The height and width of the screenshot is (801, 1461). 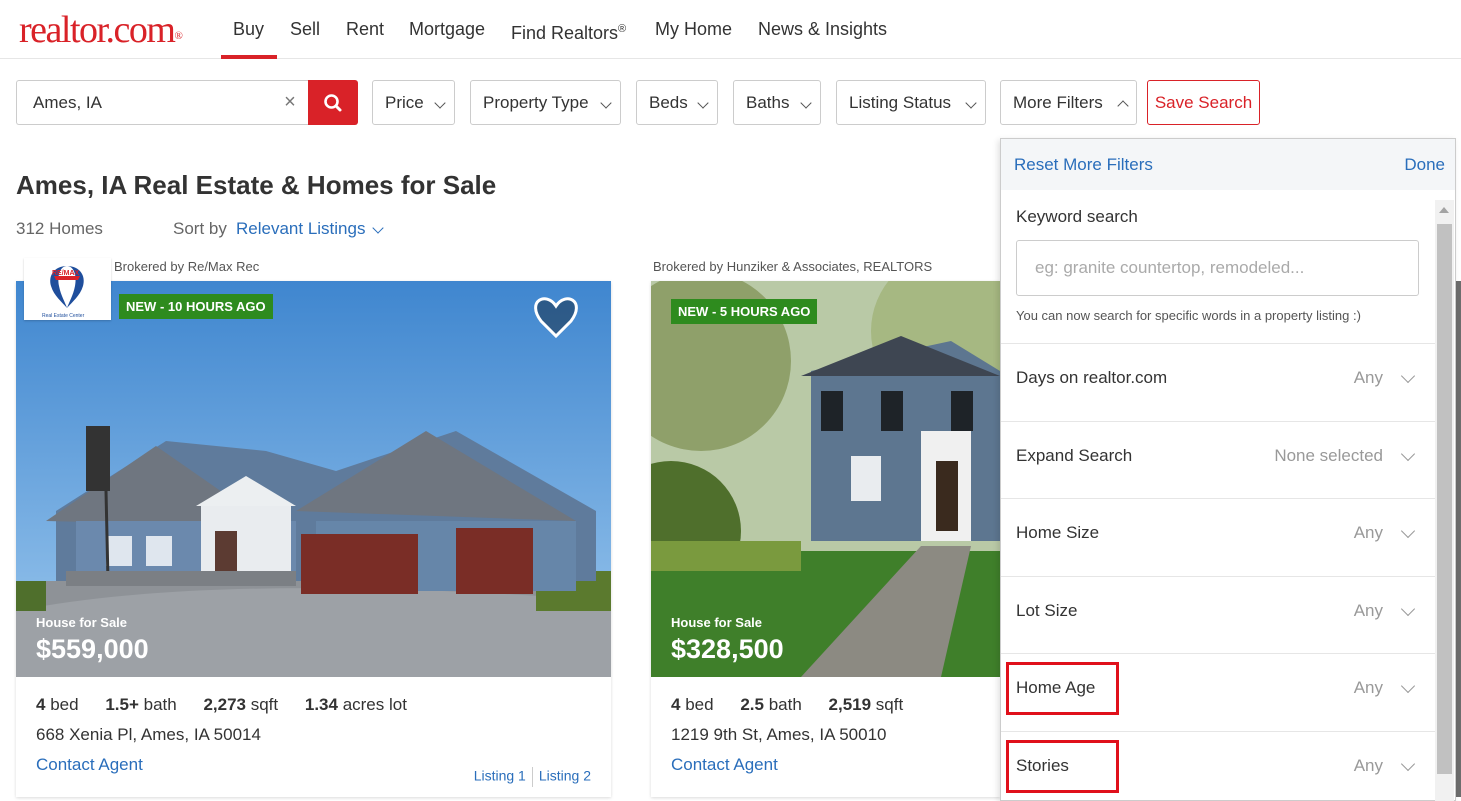 I want to click on nav-news-insights: News & Insights, so click(x=822, y=29).